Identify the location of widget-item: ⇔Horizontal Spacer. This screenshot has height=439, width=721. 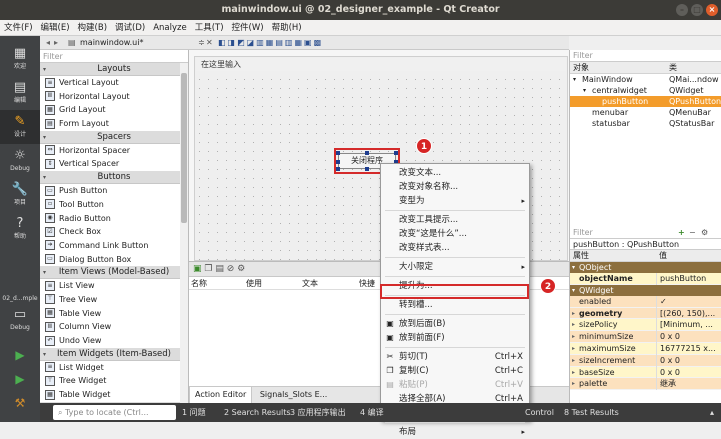
(114, 151).